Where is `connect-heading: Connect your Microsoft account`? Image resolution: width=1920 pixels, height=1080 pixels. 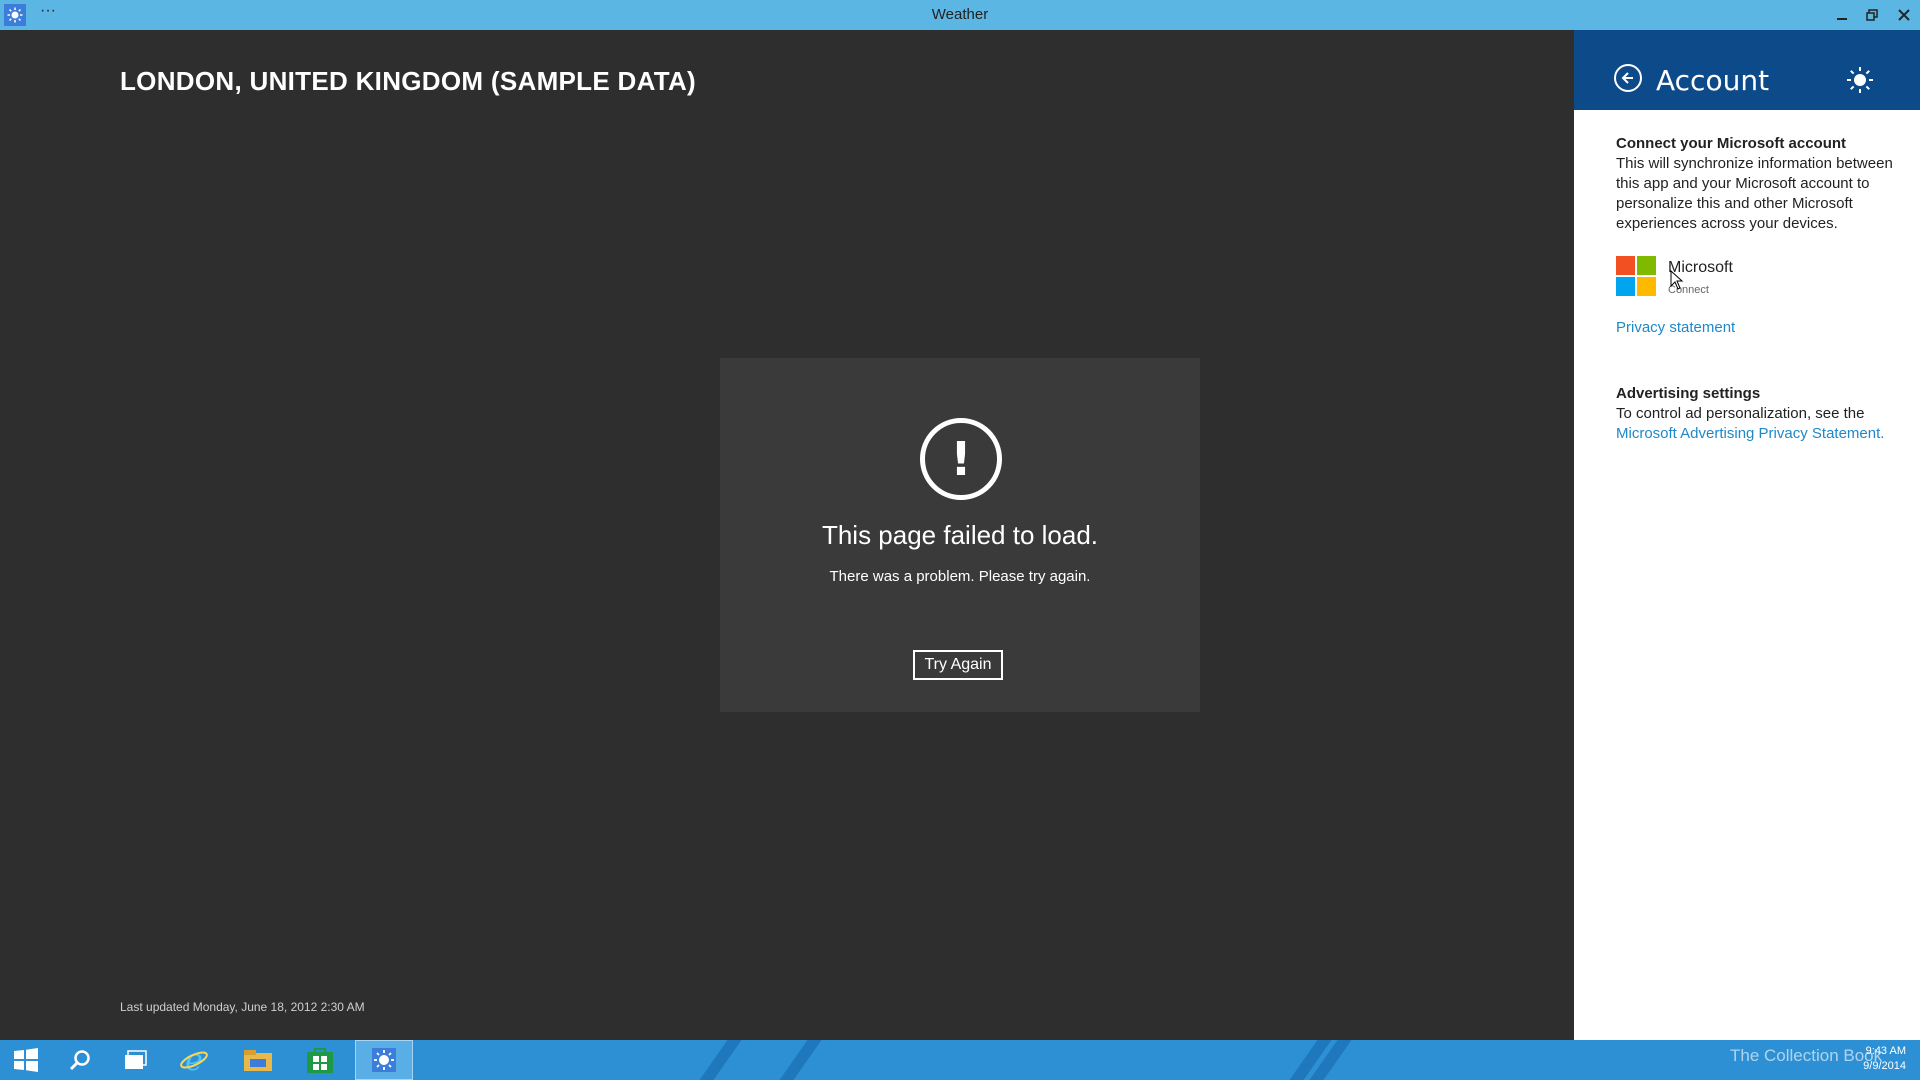 connect-heading: Connect your Microsoft account is located at coordinates (1731, 143).